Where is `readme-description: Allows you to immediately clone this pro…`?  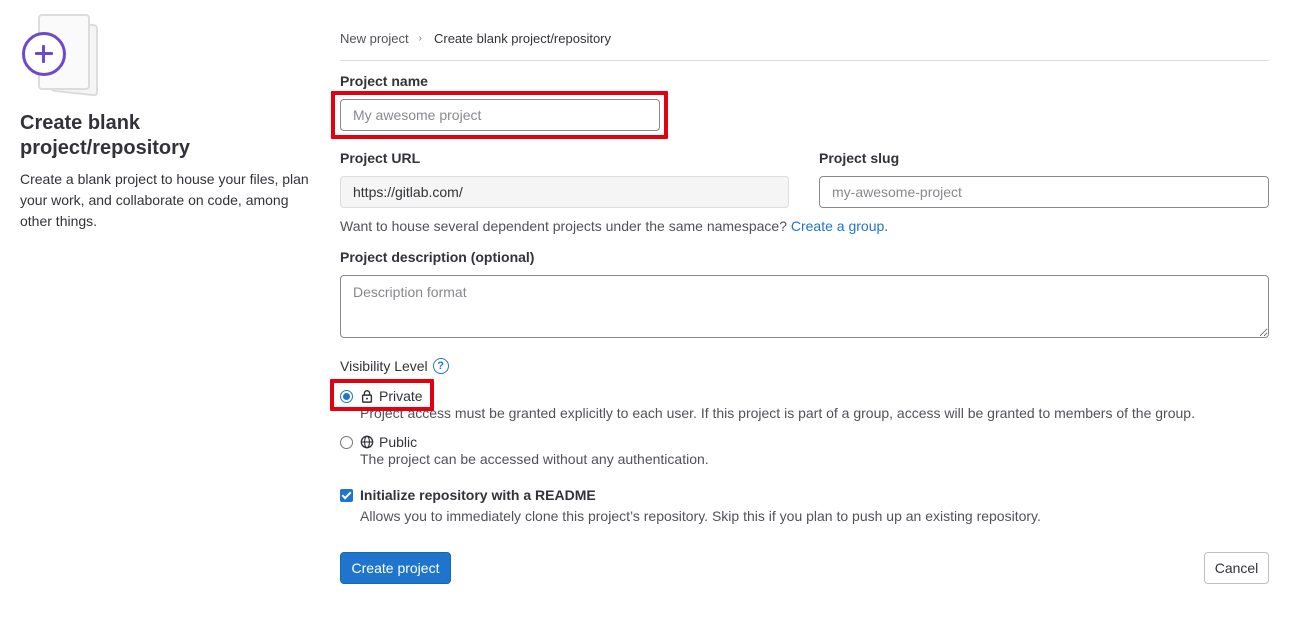 readme-description: Allows you to immediately clone this pro… is located at coordinates (700, 516).